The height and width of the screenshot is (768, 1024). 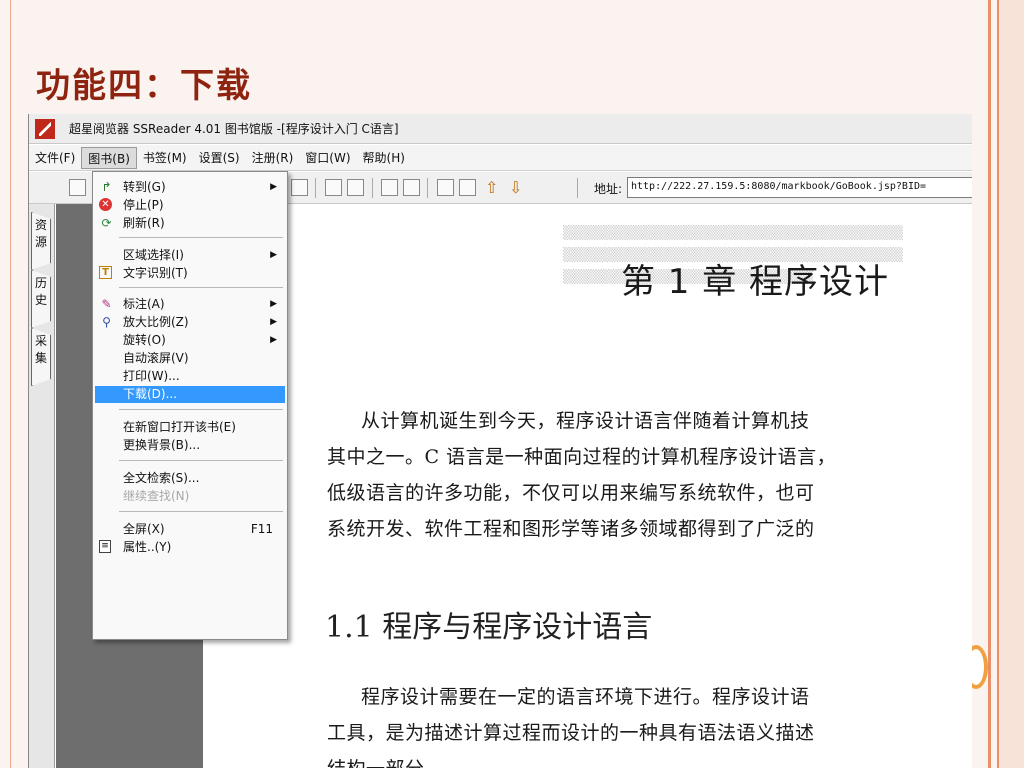 What do you see at coordinates (144, 304) in the screenshot?
I see `menu-item-label: 标注(A)` at bounding box center [144, 304].